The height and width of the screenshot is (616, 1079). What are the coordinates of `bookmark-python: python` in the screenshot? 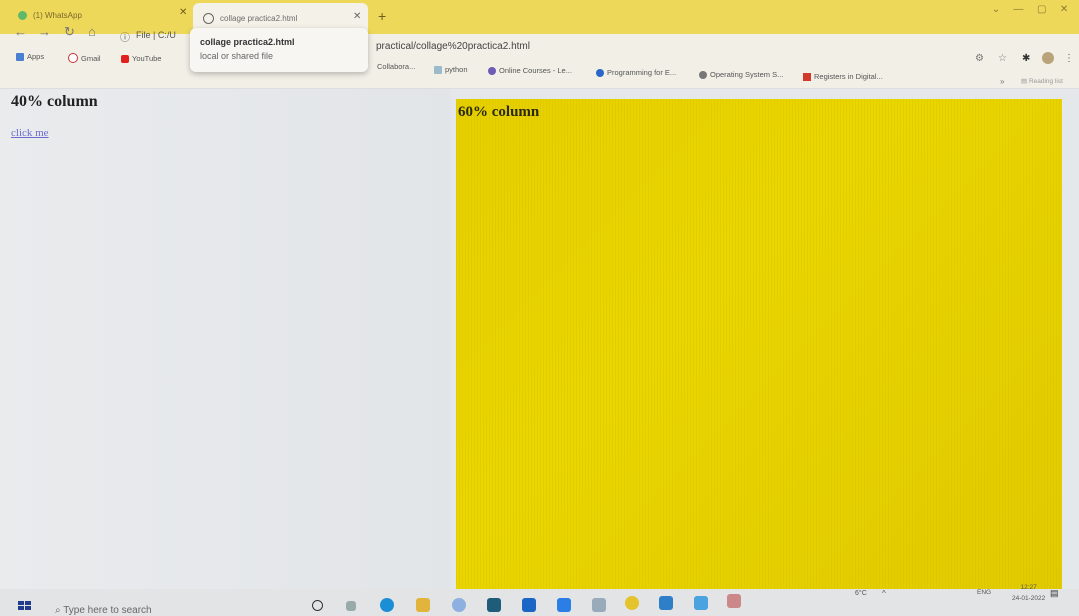 It's located at (451, 69).